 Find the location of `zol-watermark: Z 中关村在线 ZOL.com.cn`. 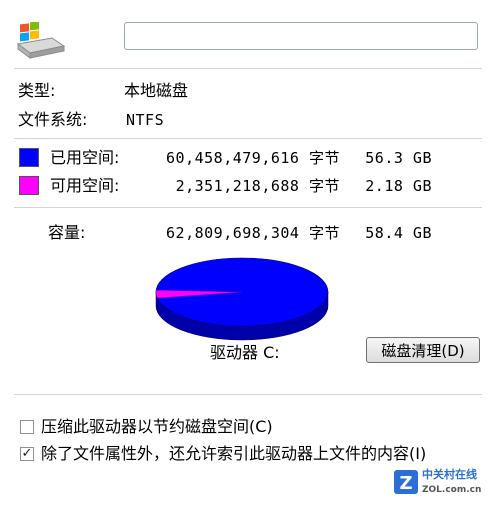

zol-watermark: Z 中关村在线 ZOL.com.cn is located at coordinates (437, 481).